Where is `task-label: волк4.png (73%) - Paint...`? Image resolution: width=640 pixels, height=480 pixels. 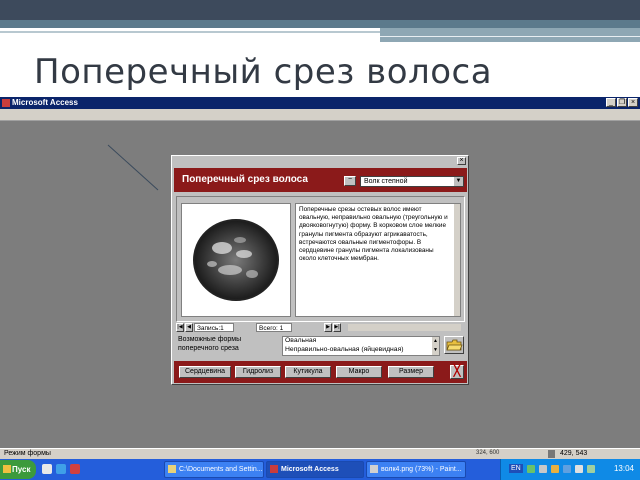
task-label: волк4.png (73%) - Paint... is located at coordinates (421, 469).